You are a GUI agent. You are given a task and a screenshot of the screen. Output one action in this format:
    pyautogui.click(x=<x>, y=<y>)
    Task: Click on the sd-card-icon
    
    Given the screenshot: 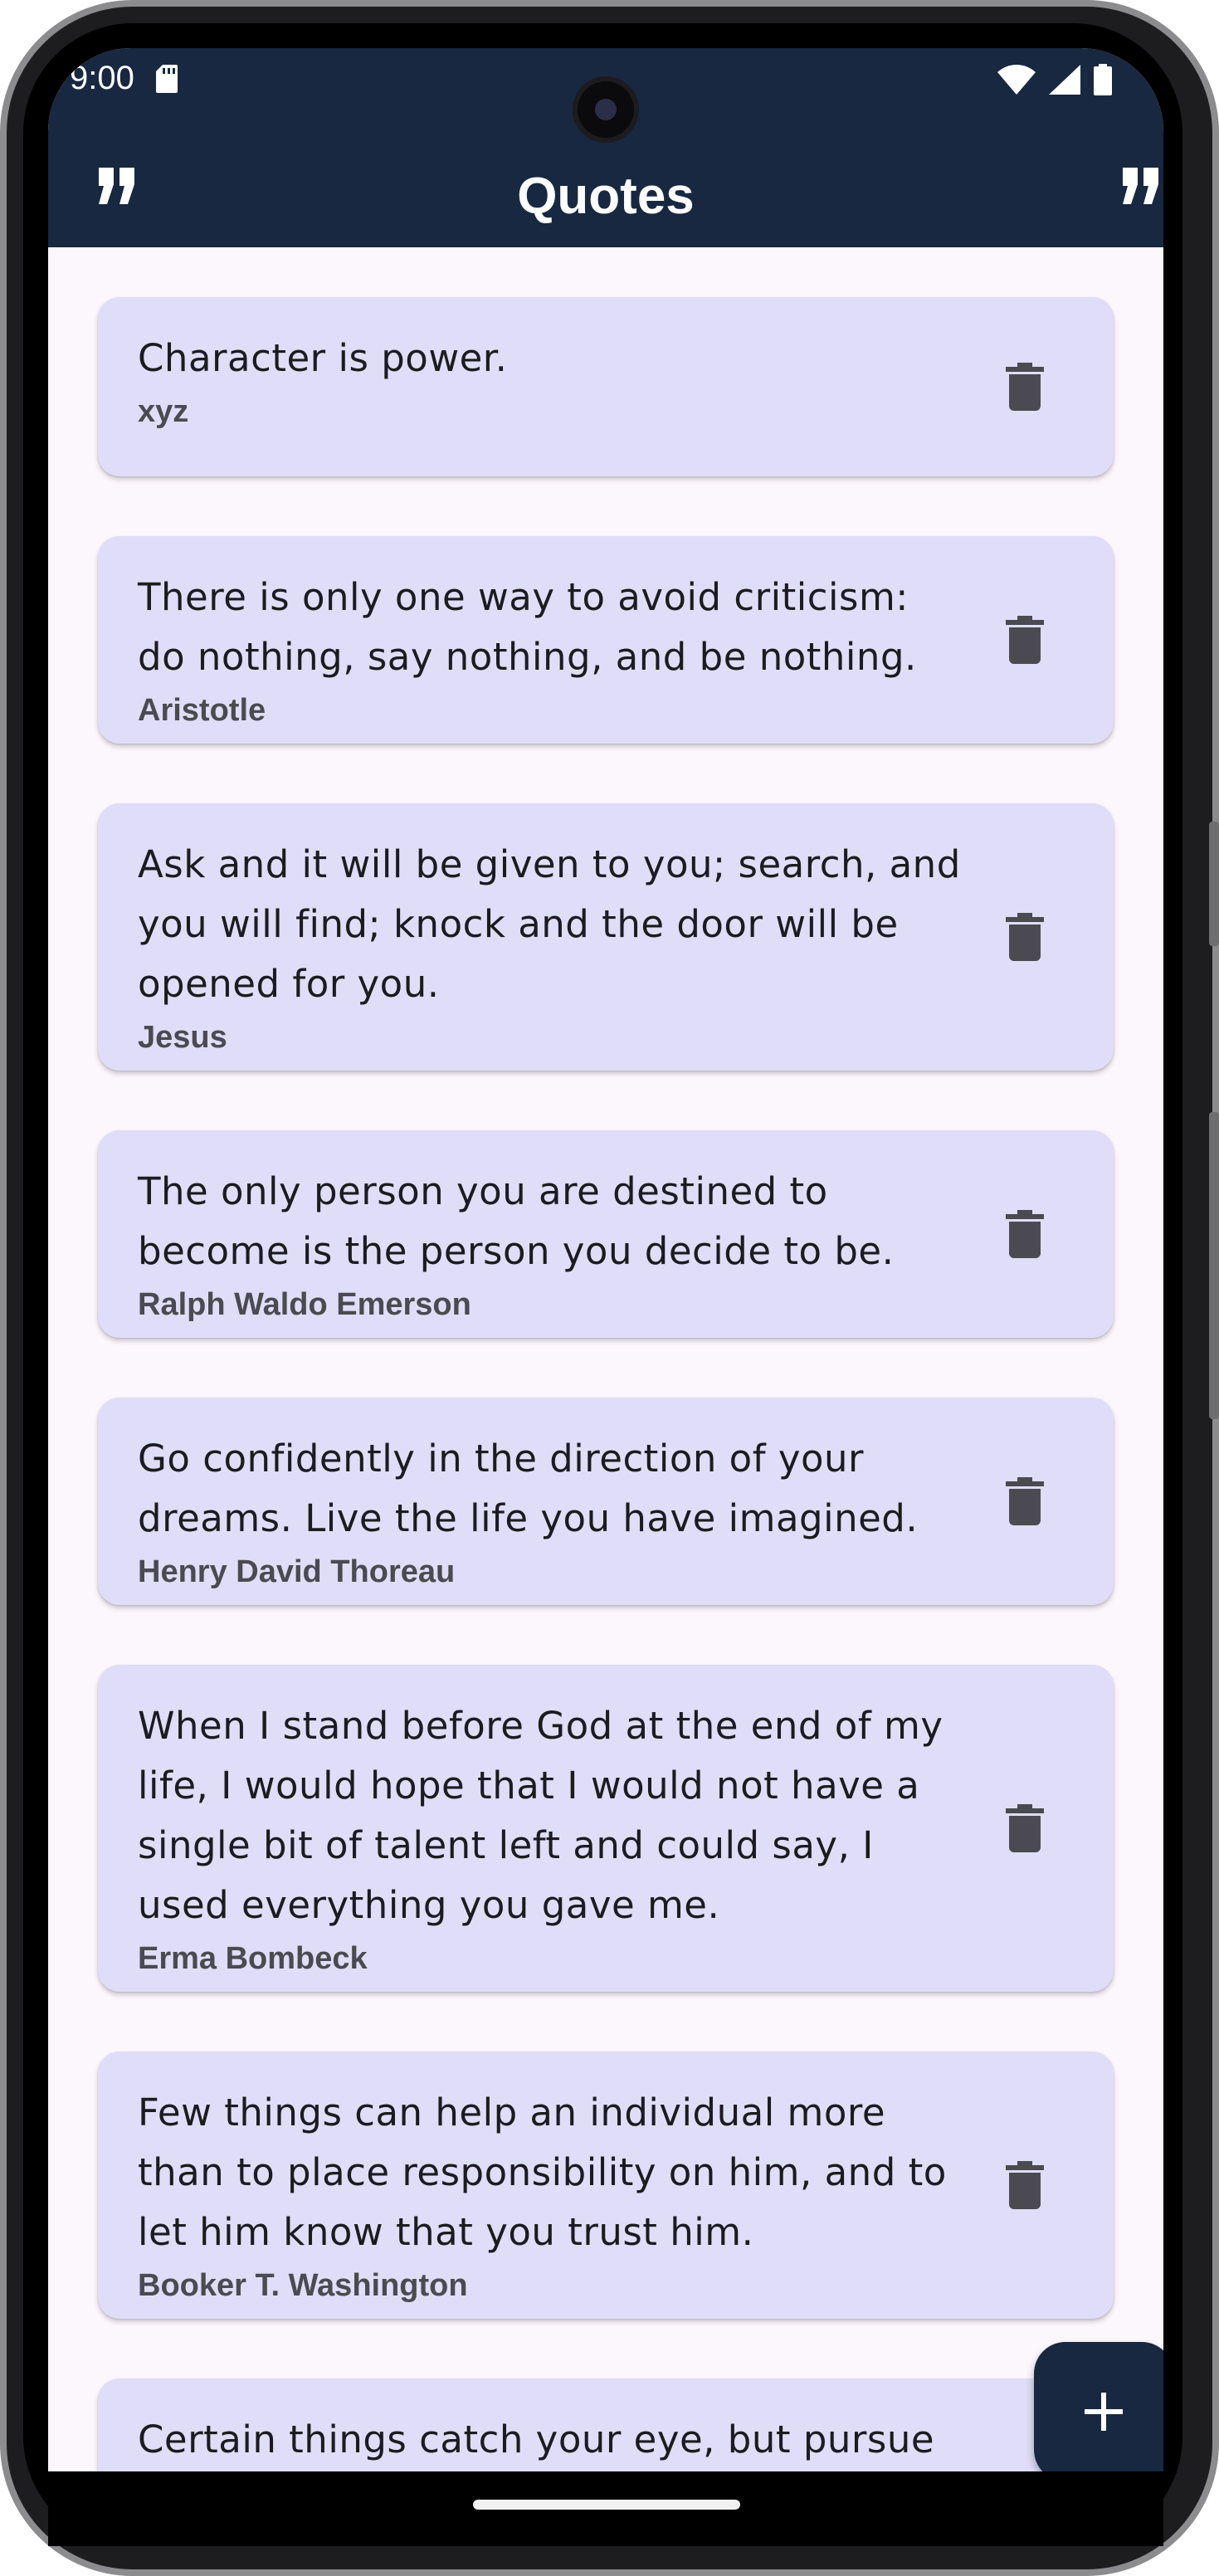 What is the action you would take?
    pyautogui.click(x=167, y=79)
    